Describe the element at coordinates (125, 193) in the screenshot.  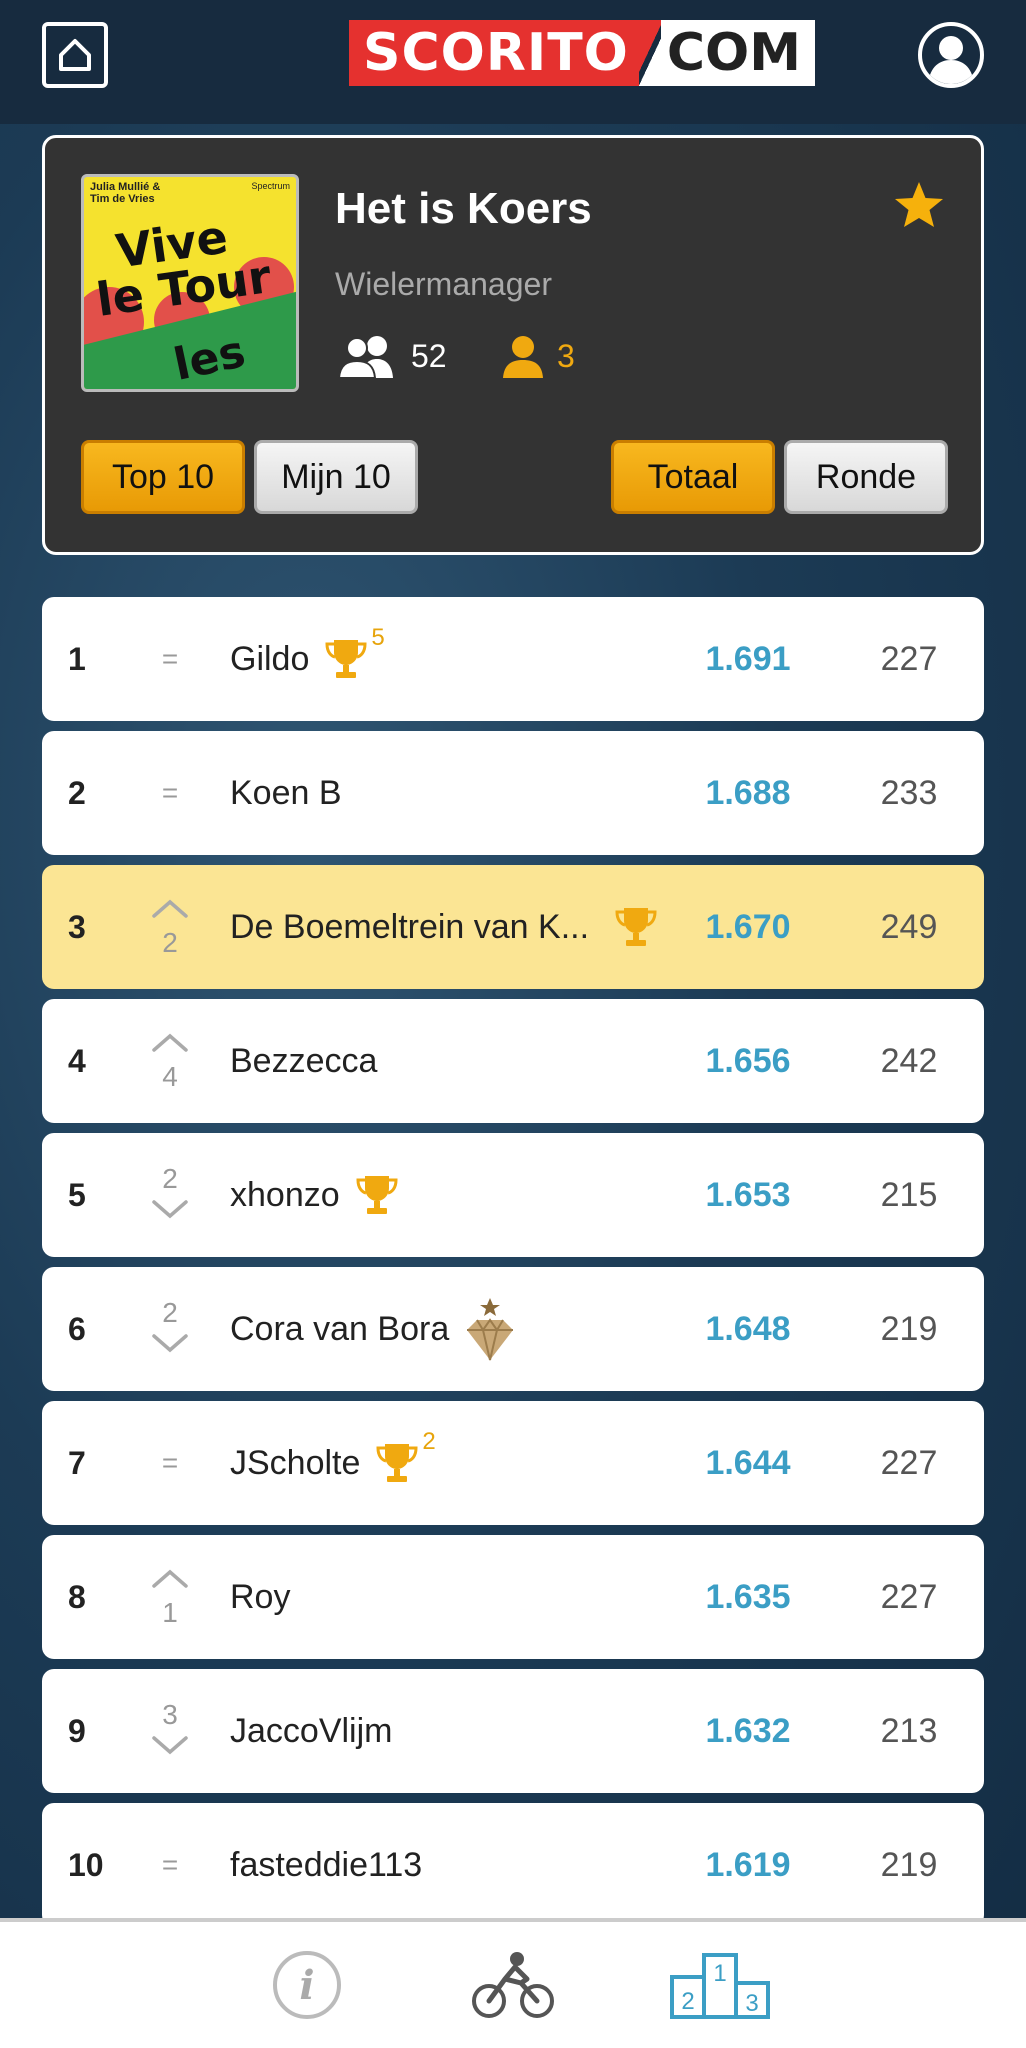
I see `cover-authors: Julia Mullié & Tim de Vries` at that location.